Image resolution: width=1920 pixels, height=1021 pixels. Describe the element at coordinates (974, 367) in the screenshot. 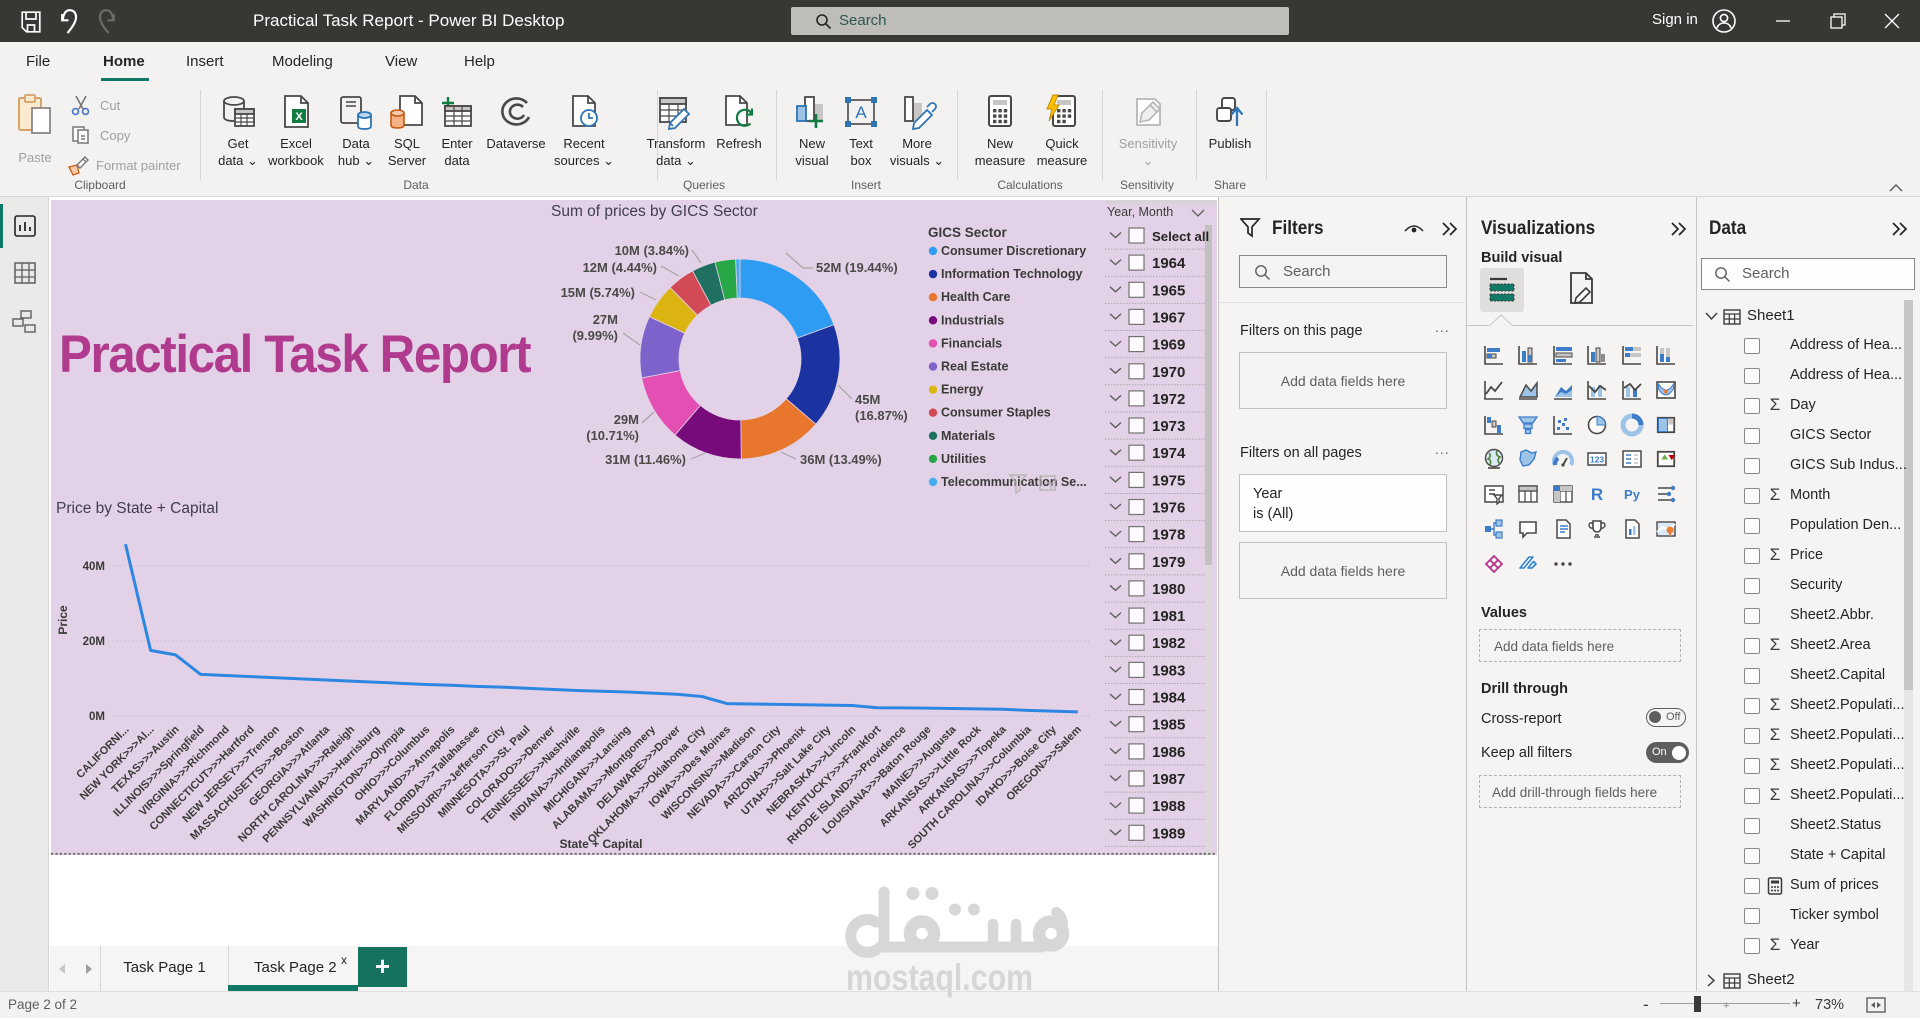

I see `svg-text: Real Estate` at that location.